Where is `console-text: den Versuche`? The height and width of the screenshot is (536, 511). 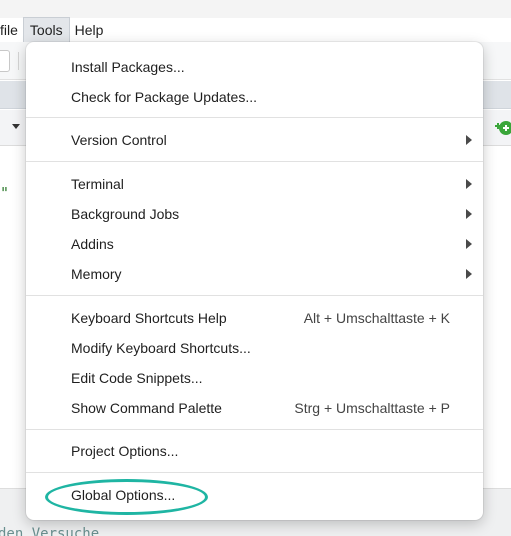
console-text: den Versuche is located at coordinates (50, 531).